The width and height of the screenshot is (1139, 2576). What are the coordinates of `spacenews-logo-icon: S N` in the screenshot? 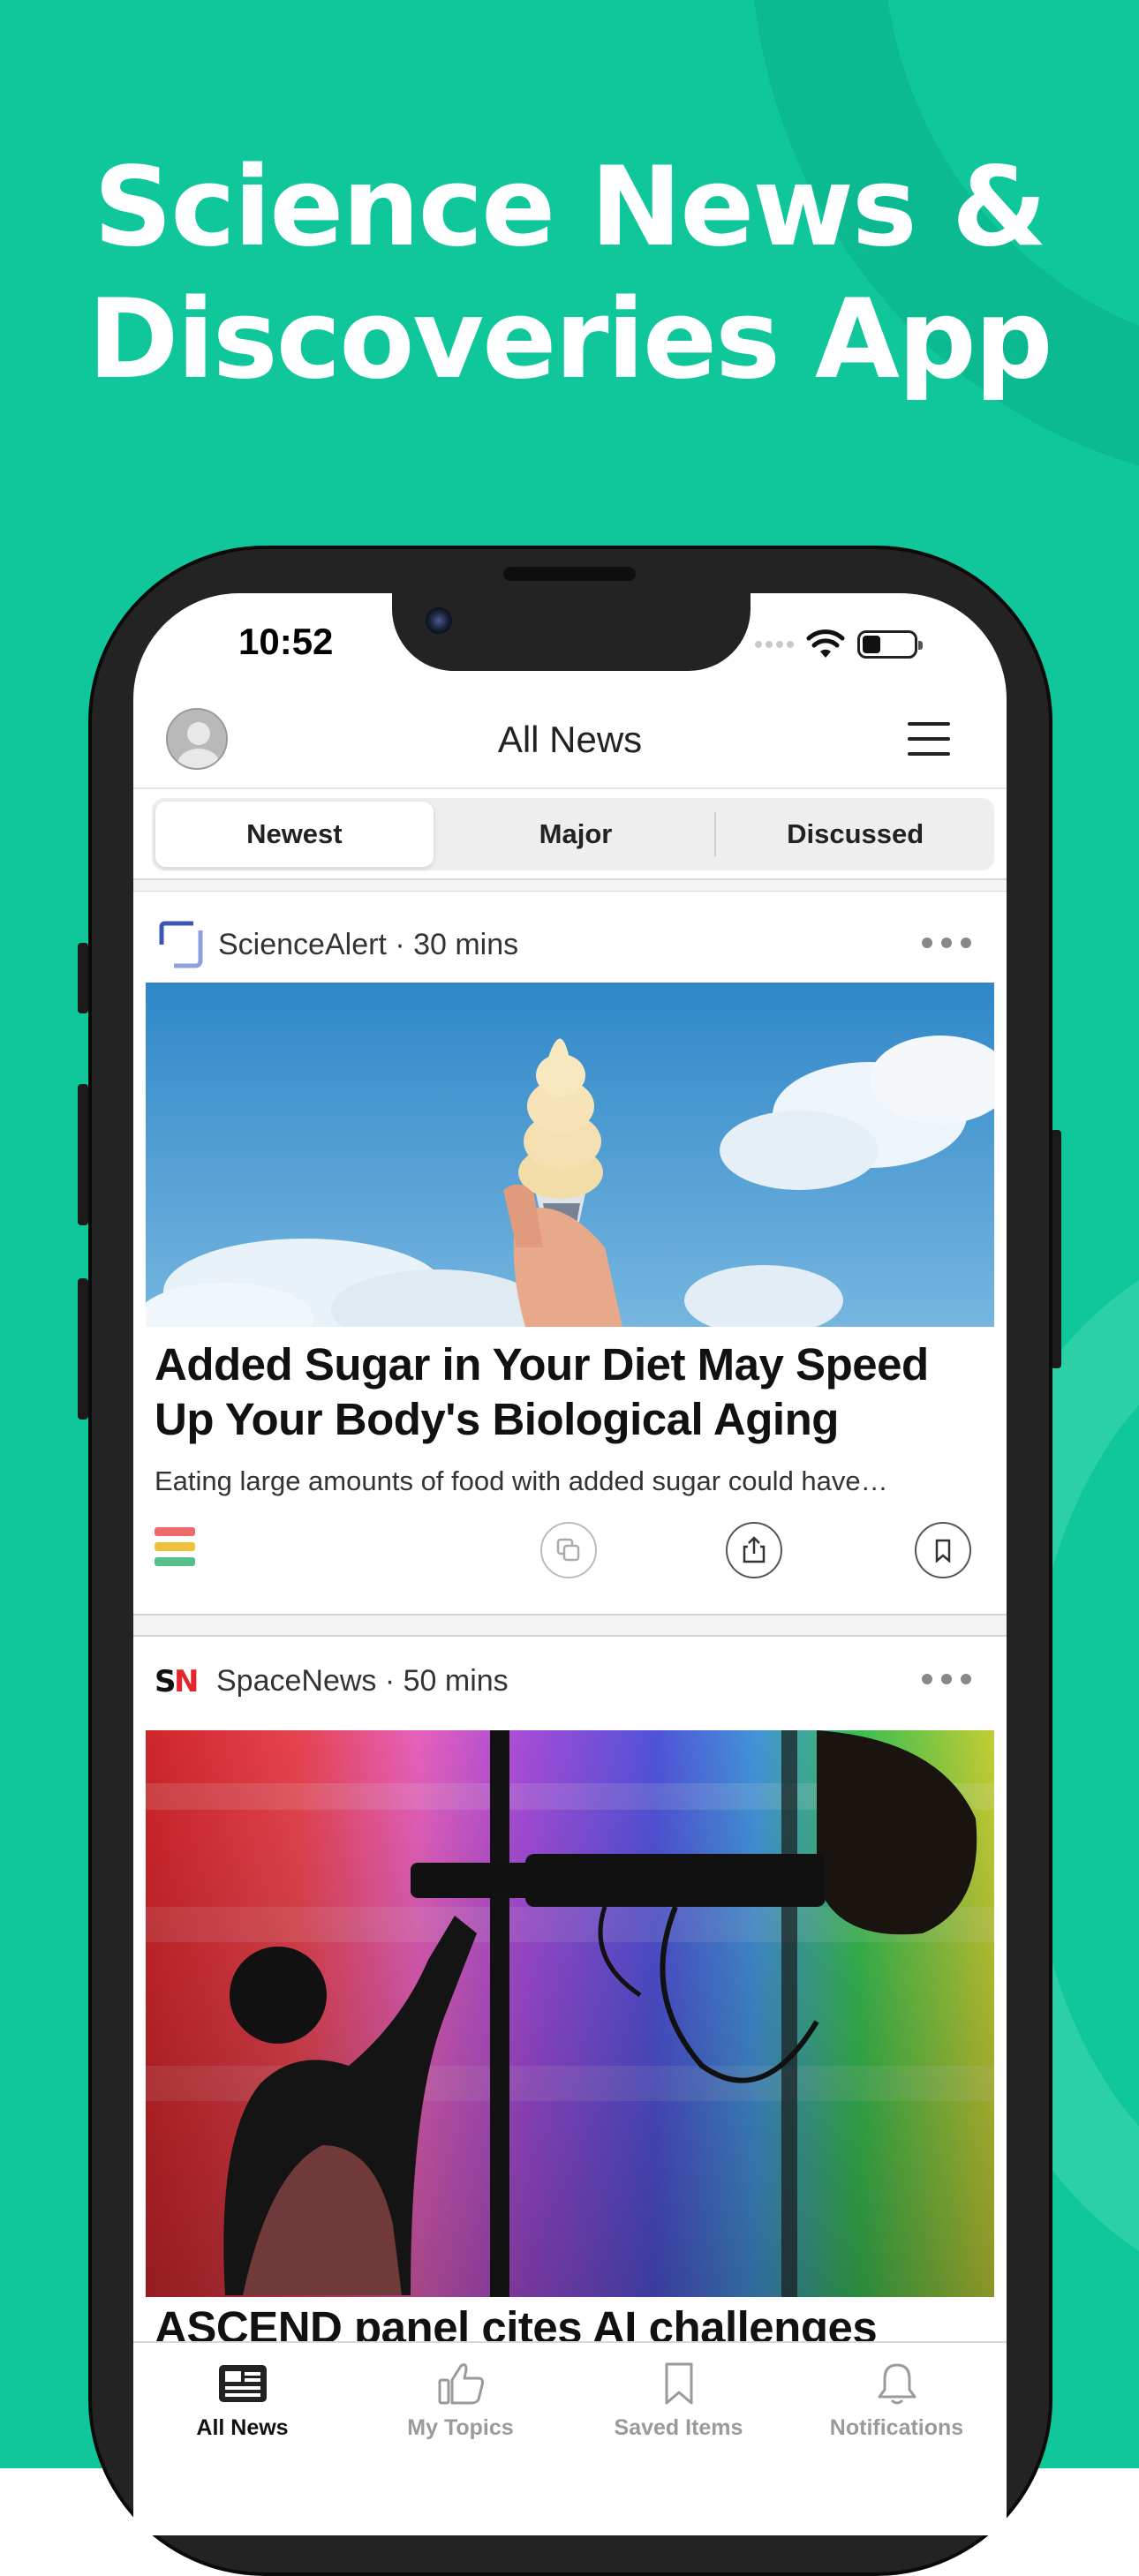 It's located at (177, 1682).